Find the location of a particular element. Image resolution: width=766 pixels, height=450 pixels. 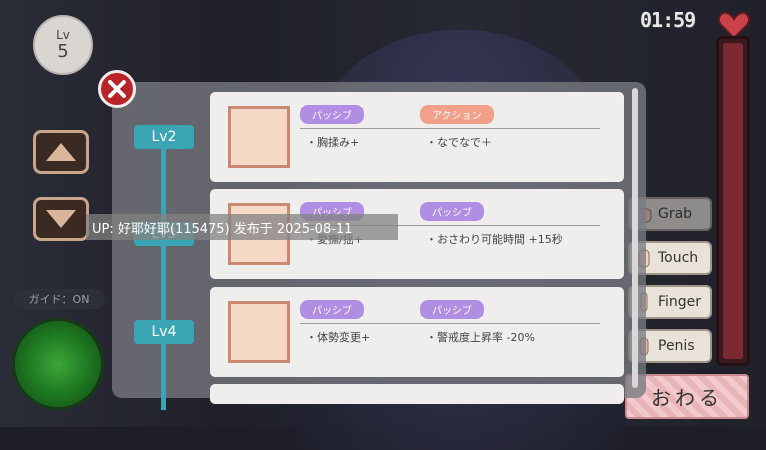

level-tag-lv2: Lv2 is located at coordinates (164, 137).